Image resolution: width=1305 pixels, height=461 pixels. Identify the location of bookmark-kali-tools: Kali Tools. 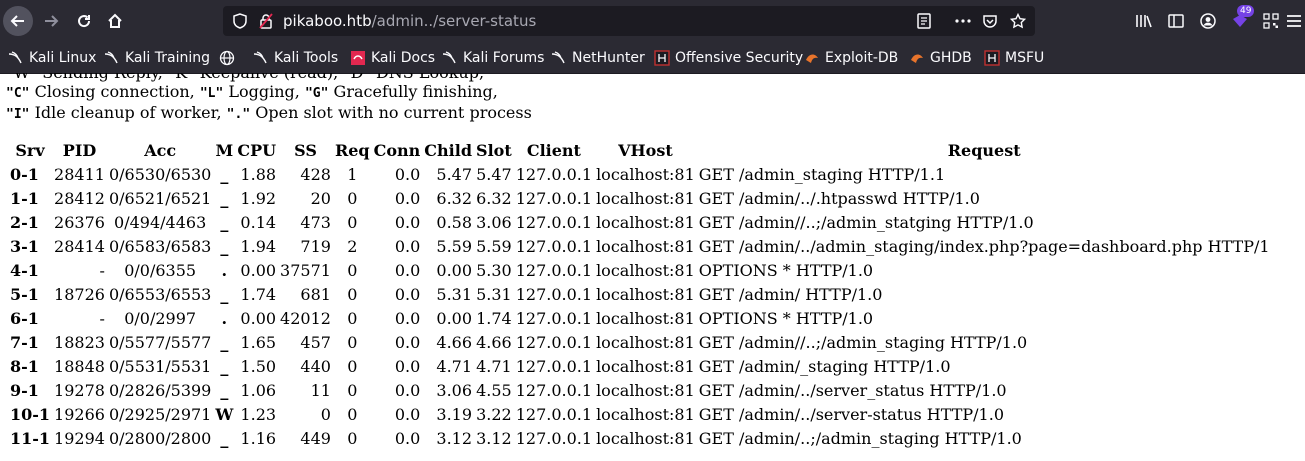
(295, 58).